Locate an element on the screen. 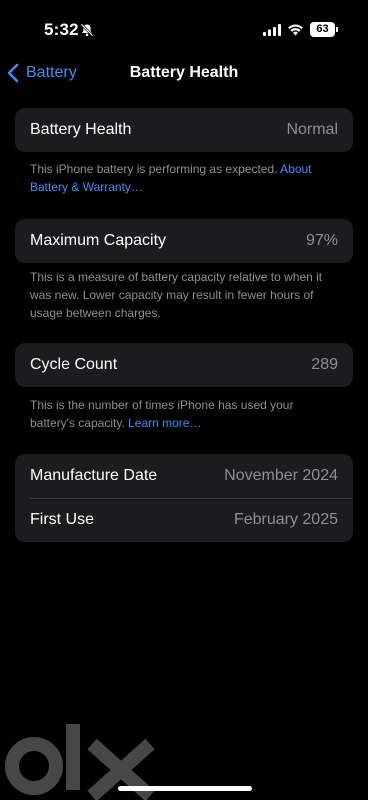 The image size is (368, 800). battery-health-card: Battery Health Normal is located at coordinates (184, 130).